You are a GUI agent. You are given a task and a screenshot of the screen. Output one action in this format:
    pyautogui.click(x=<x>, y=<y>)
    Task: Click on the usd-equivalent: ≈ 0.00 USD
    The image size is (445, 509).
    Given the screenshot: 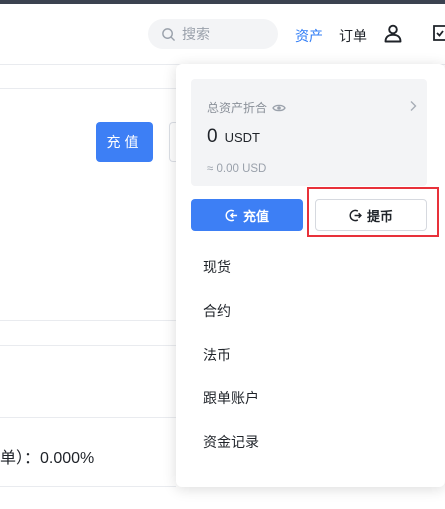 What is the action you would take?
    pyautogui.click(x=237, y=169)
    